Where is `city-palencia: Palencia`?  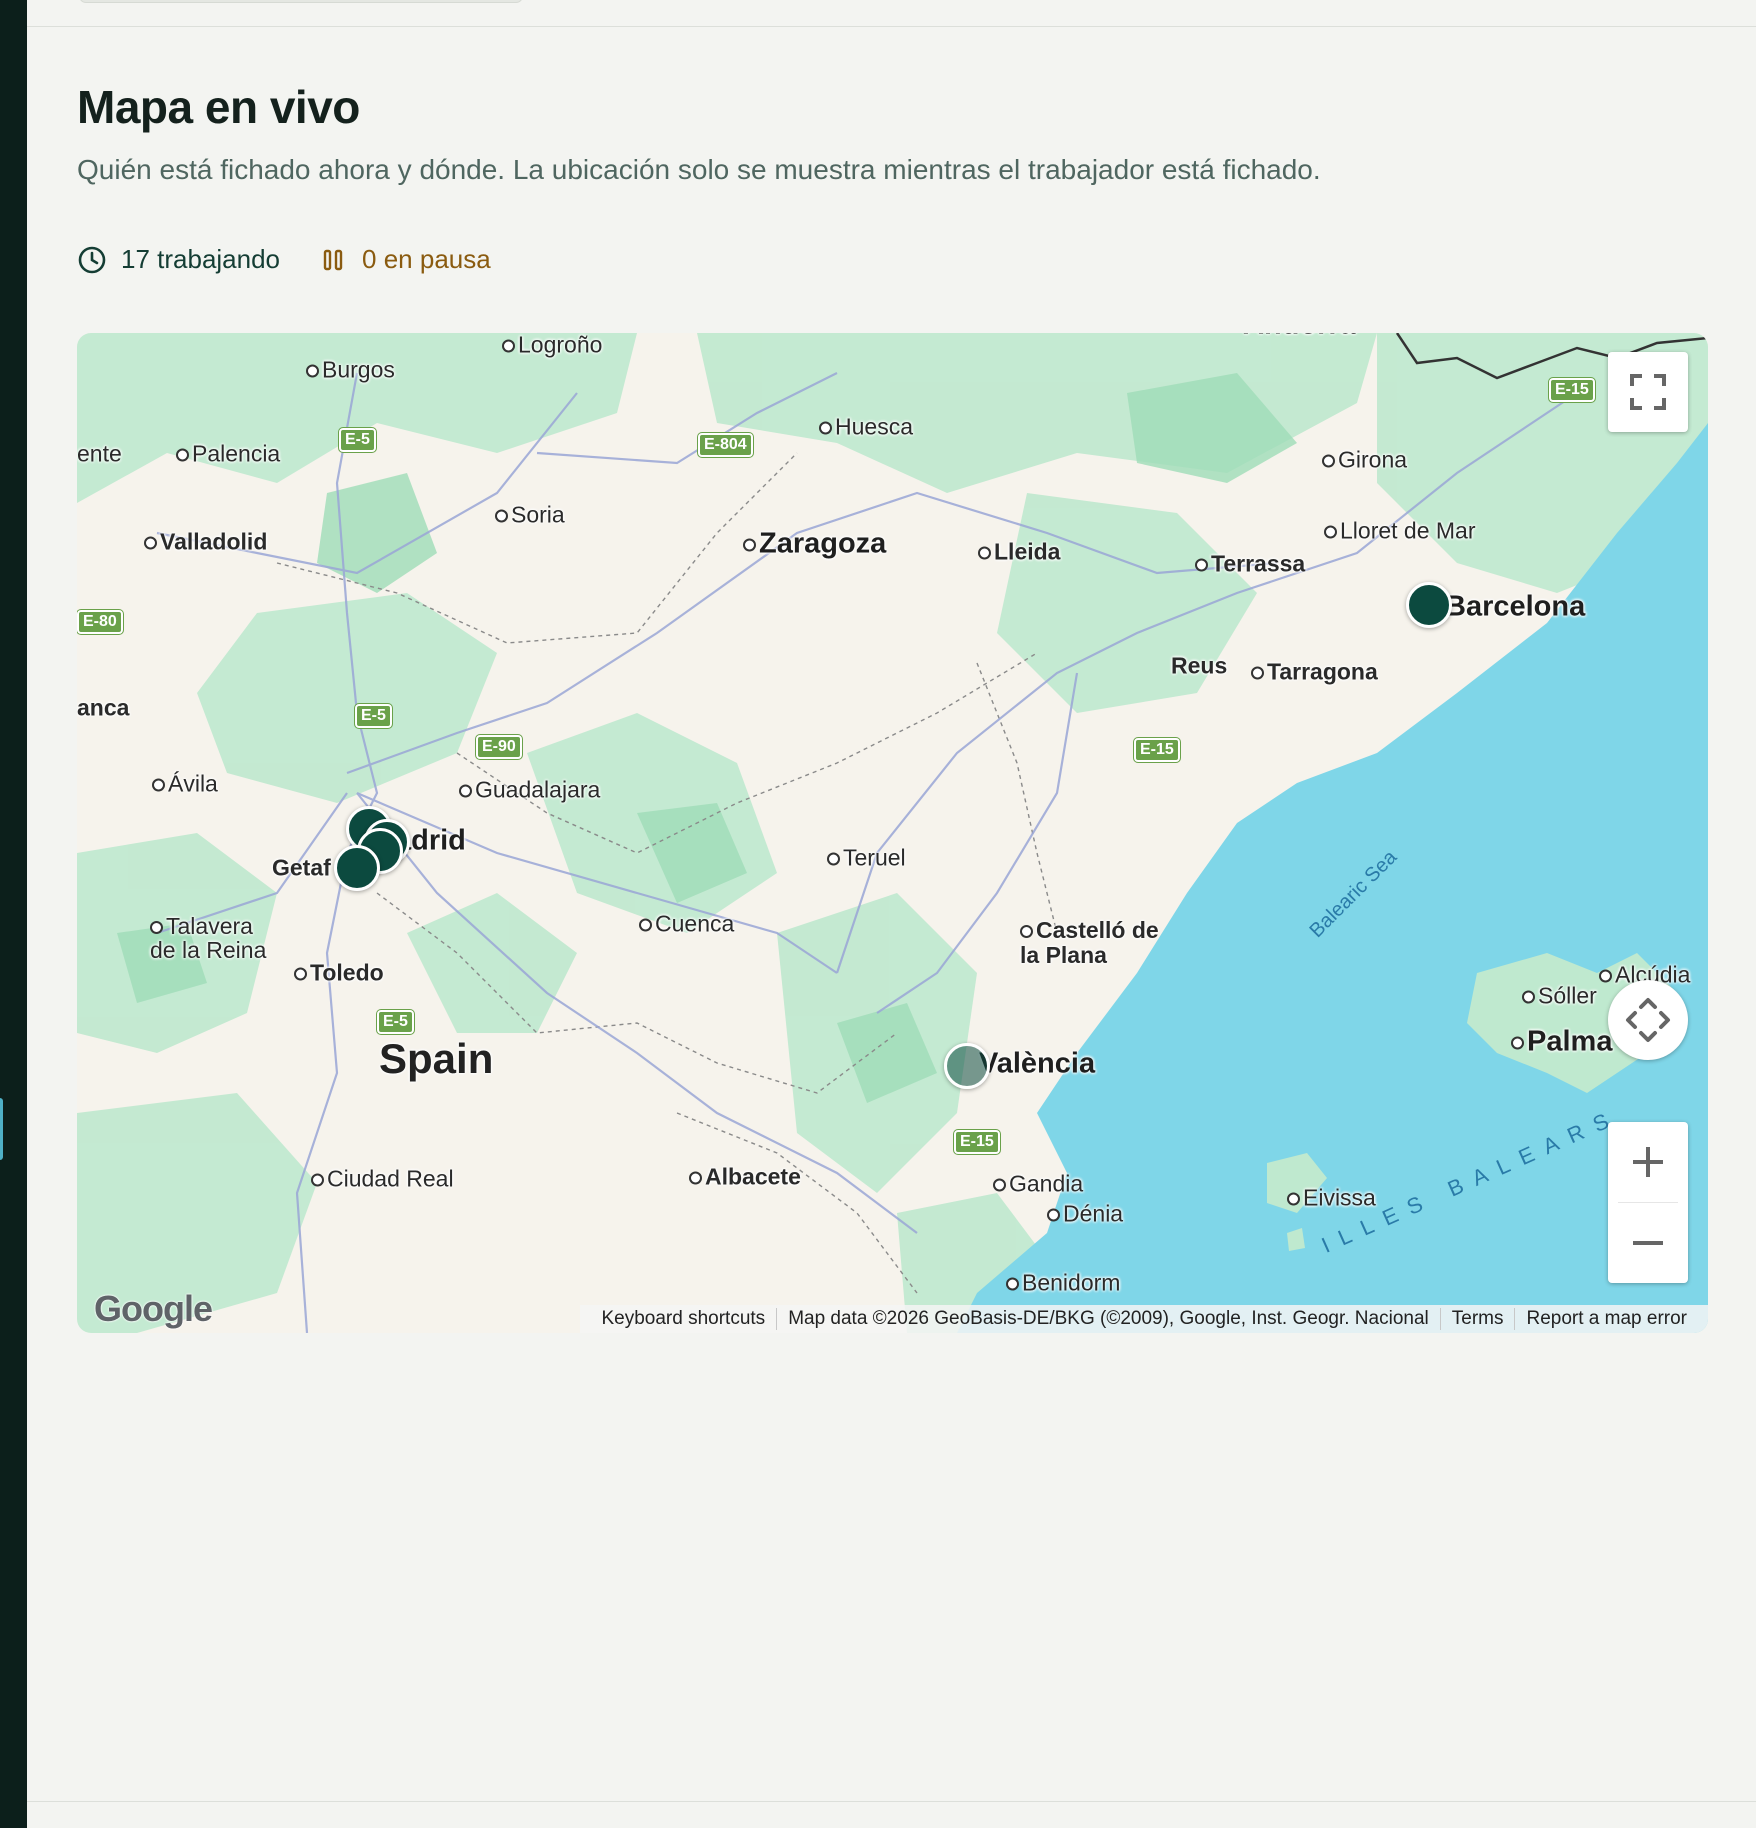 city-palencia: Palencia is located at coordinates (228, 454).